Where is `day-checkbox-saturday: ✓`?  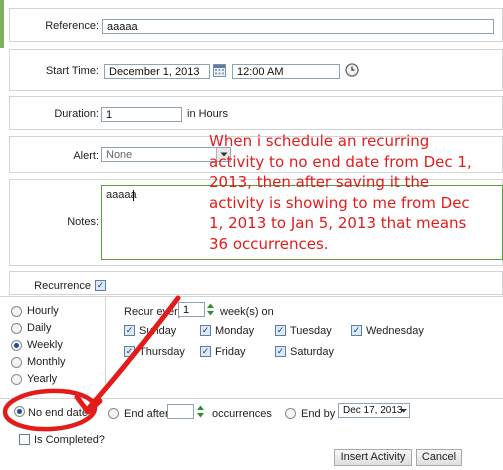
day-checkbox-saturday: ✓ is located at coordinates (280, 351).